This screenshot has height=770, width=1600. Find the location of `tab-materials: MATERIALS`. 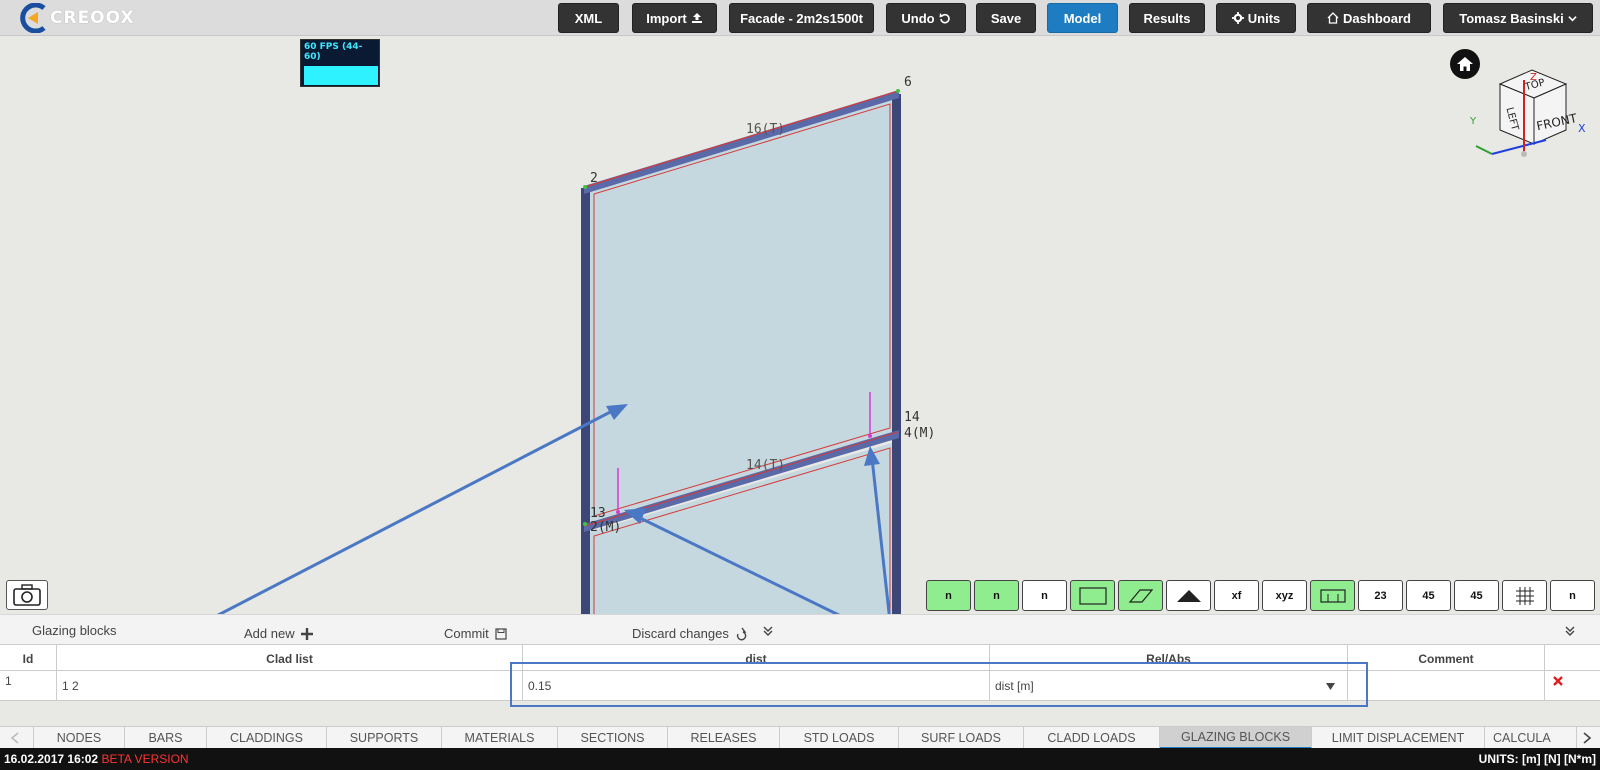

tab-materials: MATERIALS is located at coordinates (500, 738).